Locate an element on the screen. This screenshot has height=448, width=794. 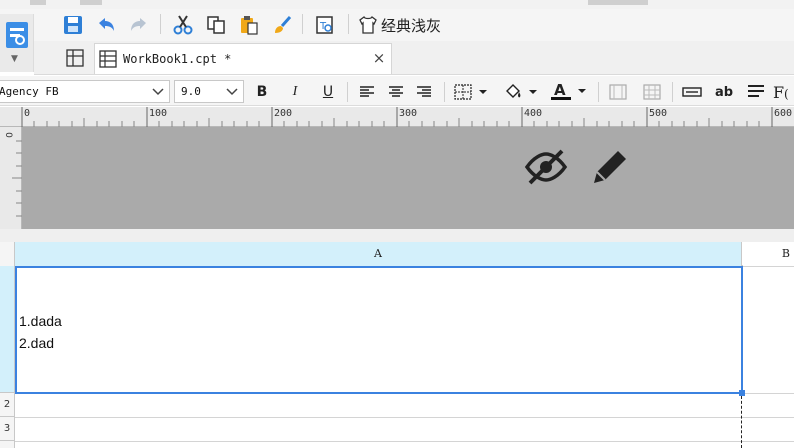
formula-button: F( is located at coordinates (783, 92).